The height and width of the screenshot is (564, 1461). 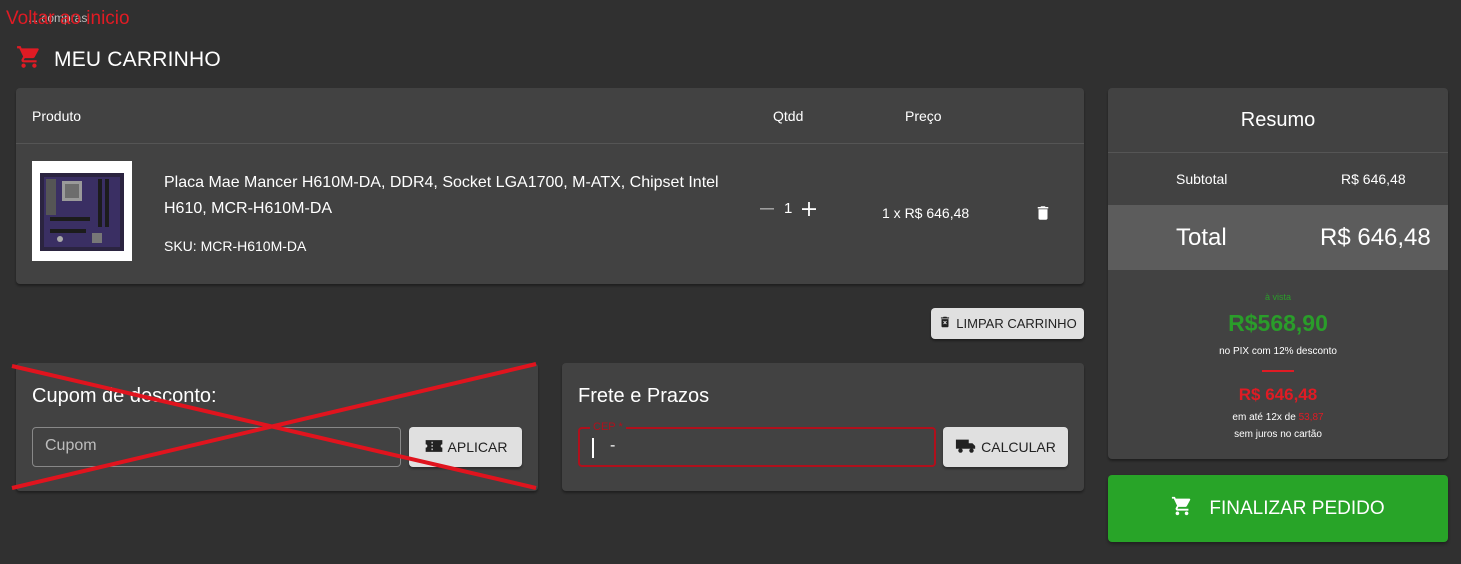 What do you see at coordinates (1278, 394) in the screenshot?
I see `card-price: R$ 646,48` at bounding box center [1278, 394].